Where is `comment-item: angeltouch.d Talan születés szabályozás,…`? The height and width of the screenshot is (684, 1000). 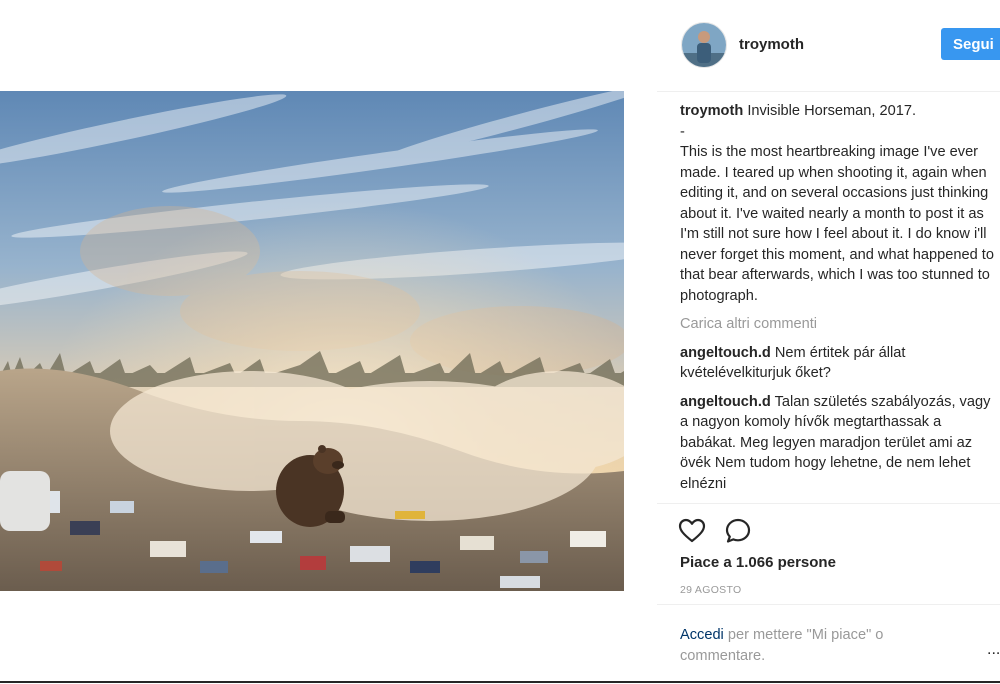
comment-item: angeltouch.d Talan születés szabályozás,… is located at coordinates (837, 443).